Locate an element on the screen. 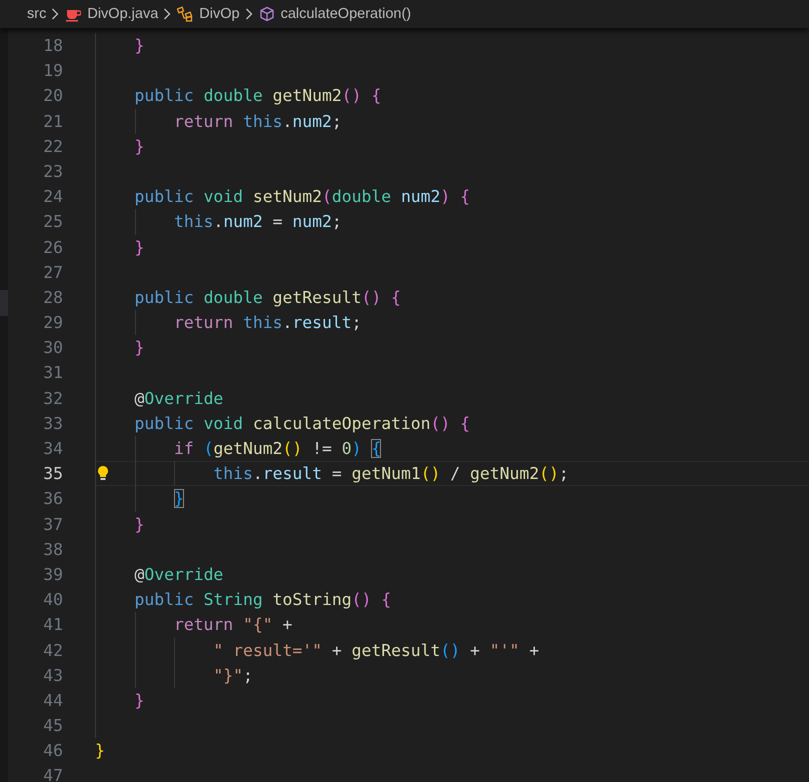  line-number: 35 is located at coordinates (52, 474).